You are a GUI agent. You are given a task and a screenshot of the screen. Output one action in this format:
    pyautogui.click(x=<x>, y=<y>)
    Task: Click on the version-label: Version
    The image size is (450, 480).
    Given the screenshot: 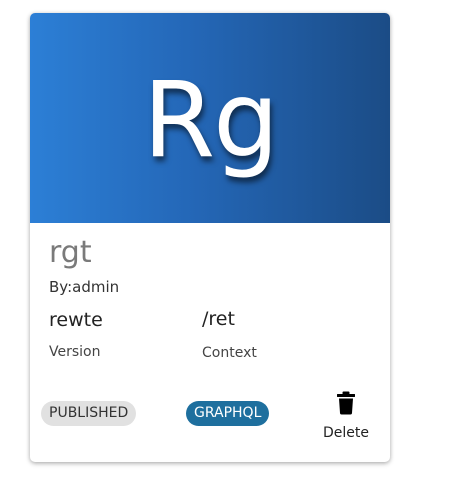 What is the action you would take?
    pyautogui.click(x=75, y=352)
    